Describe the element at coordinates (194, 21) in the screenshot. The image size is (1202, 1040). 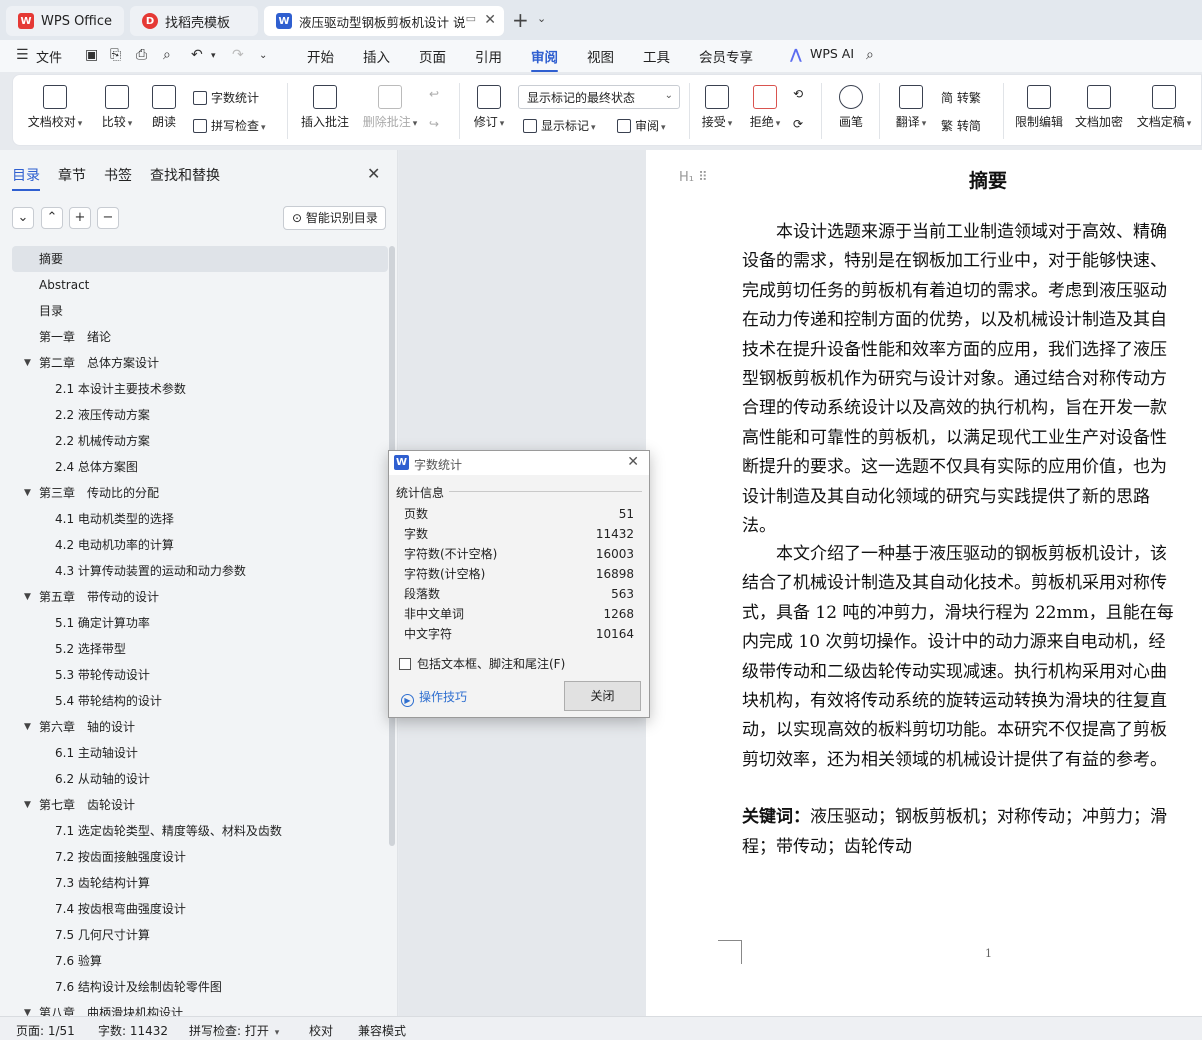
I see `tab-docer-templates: D 找稻壳模板` at that location.